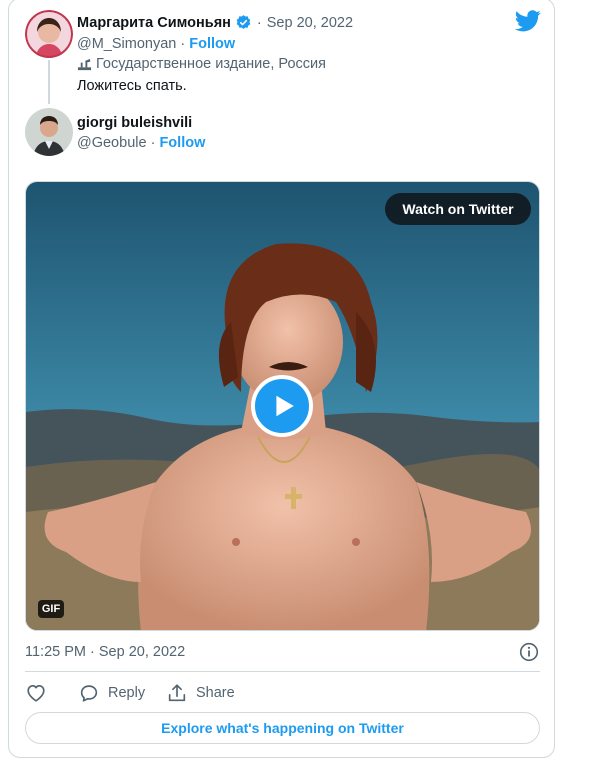 This screenshot has width=591, height=763. I want to click on reply-follow-button: Follow, so click(182, 143).